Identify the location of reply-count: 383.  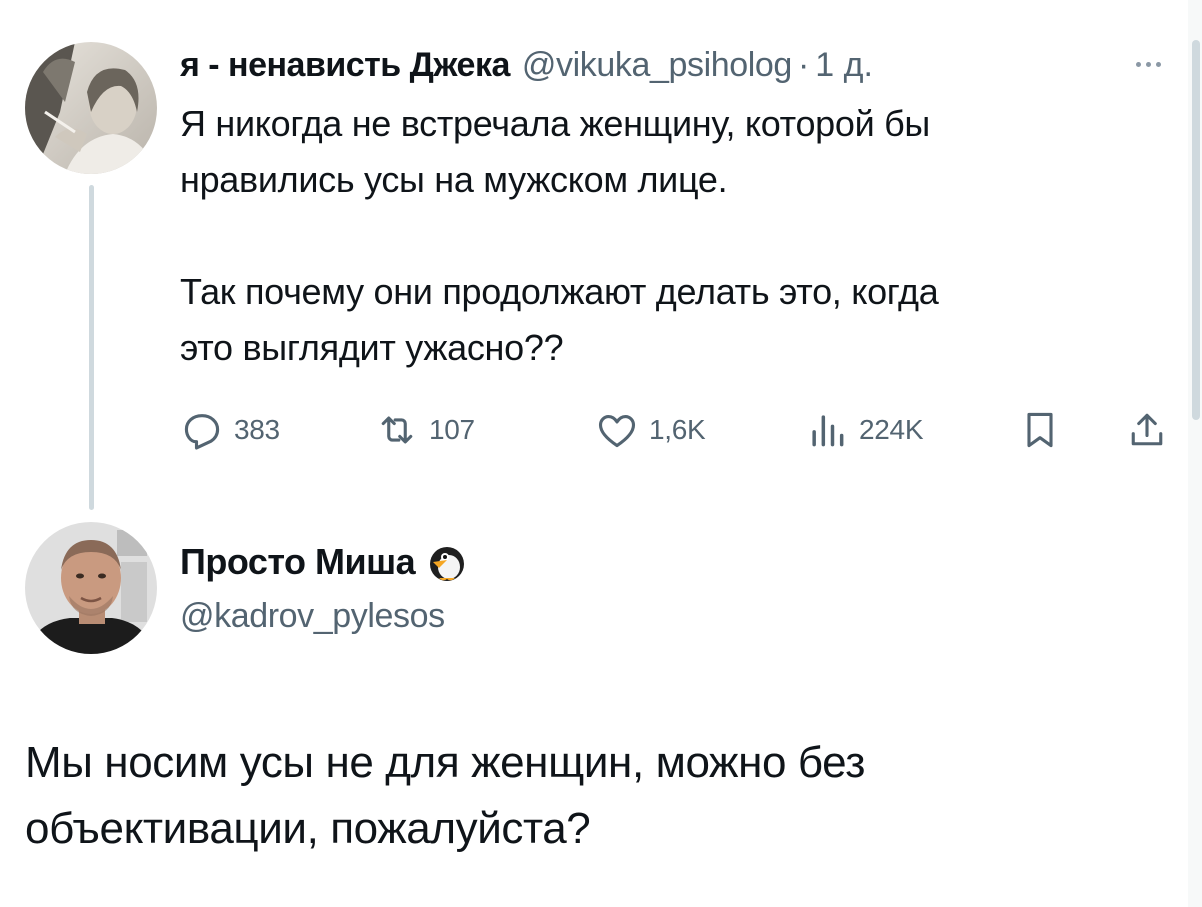
(257, 429).